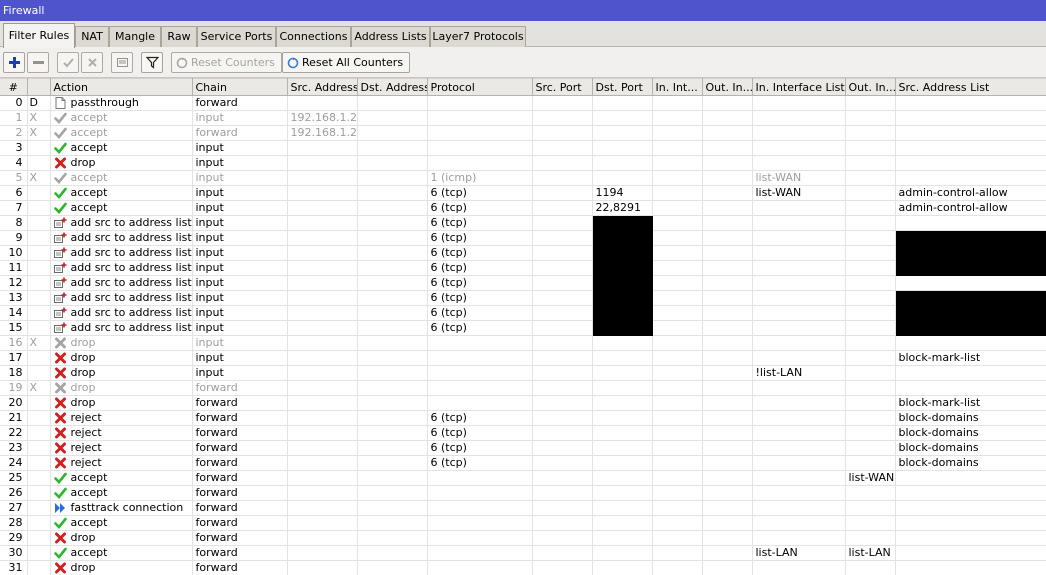 The width and height of the screenshot is (1046, 575). I want to click on column-header: Chain, so click(240, 87).